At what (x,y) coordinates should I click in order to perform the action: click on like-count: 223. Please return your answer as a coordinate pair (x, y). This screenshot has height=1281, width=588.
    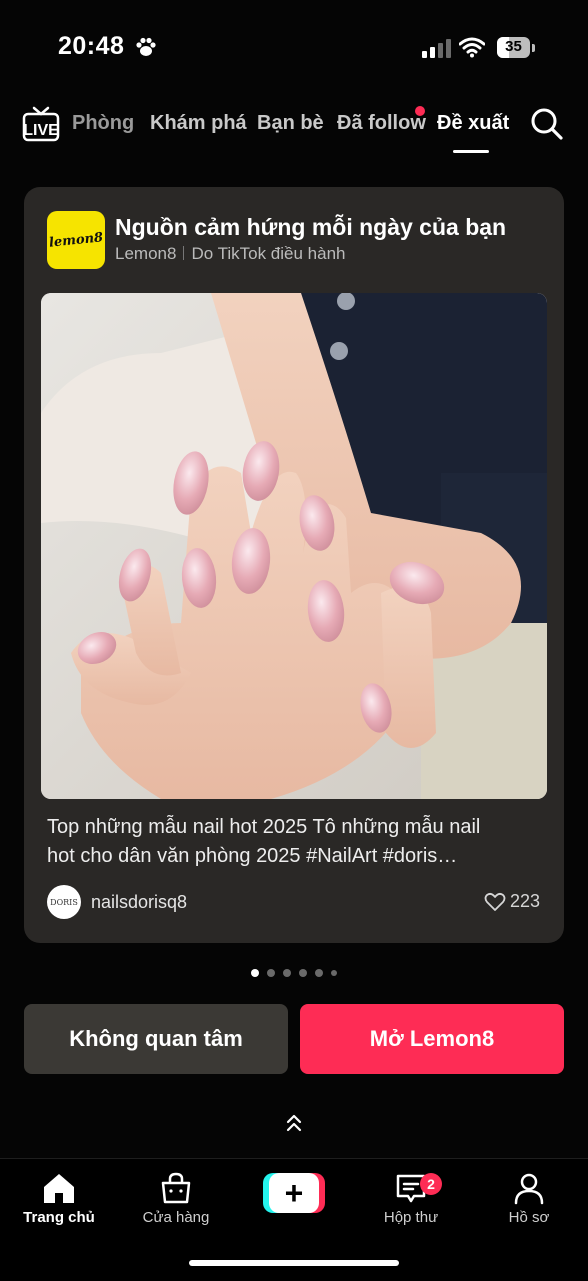
    Looking at the image, I should click on (512, 901).